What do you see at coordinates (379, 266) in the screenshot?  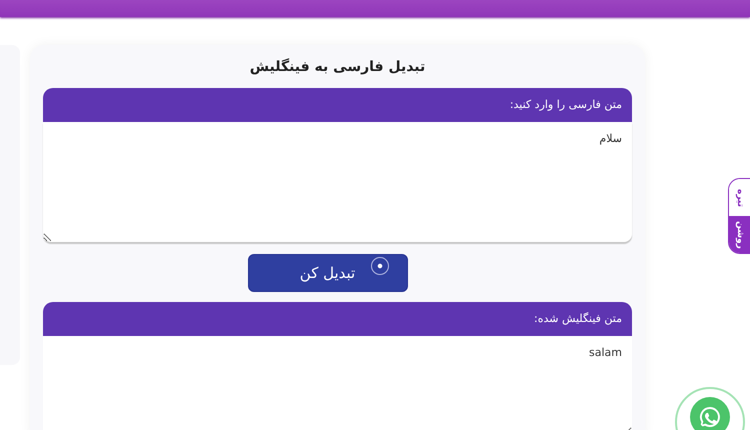 I see `ripple-icon` at bounding box center [379, 266].